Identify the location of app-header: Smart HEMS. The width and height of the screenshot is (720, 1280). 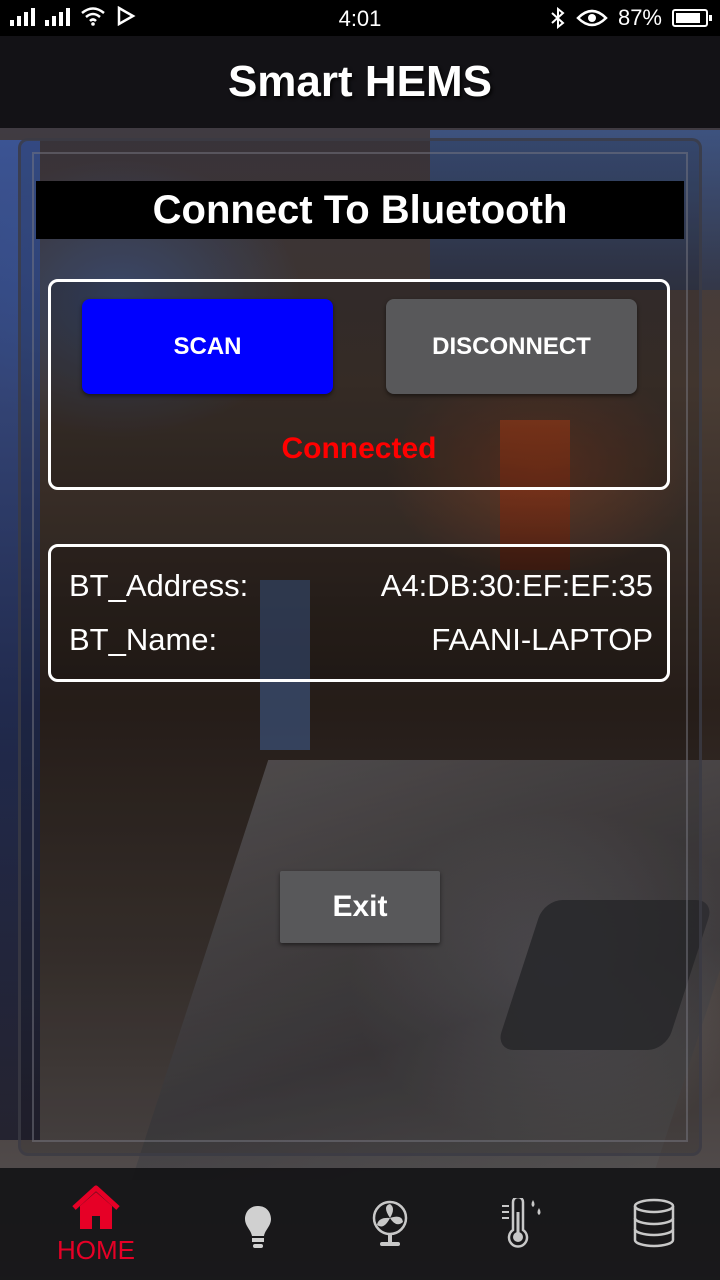
(360, 82).